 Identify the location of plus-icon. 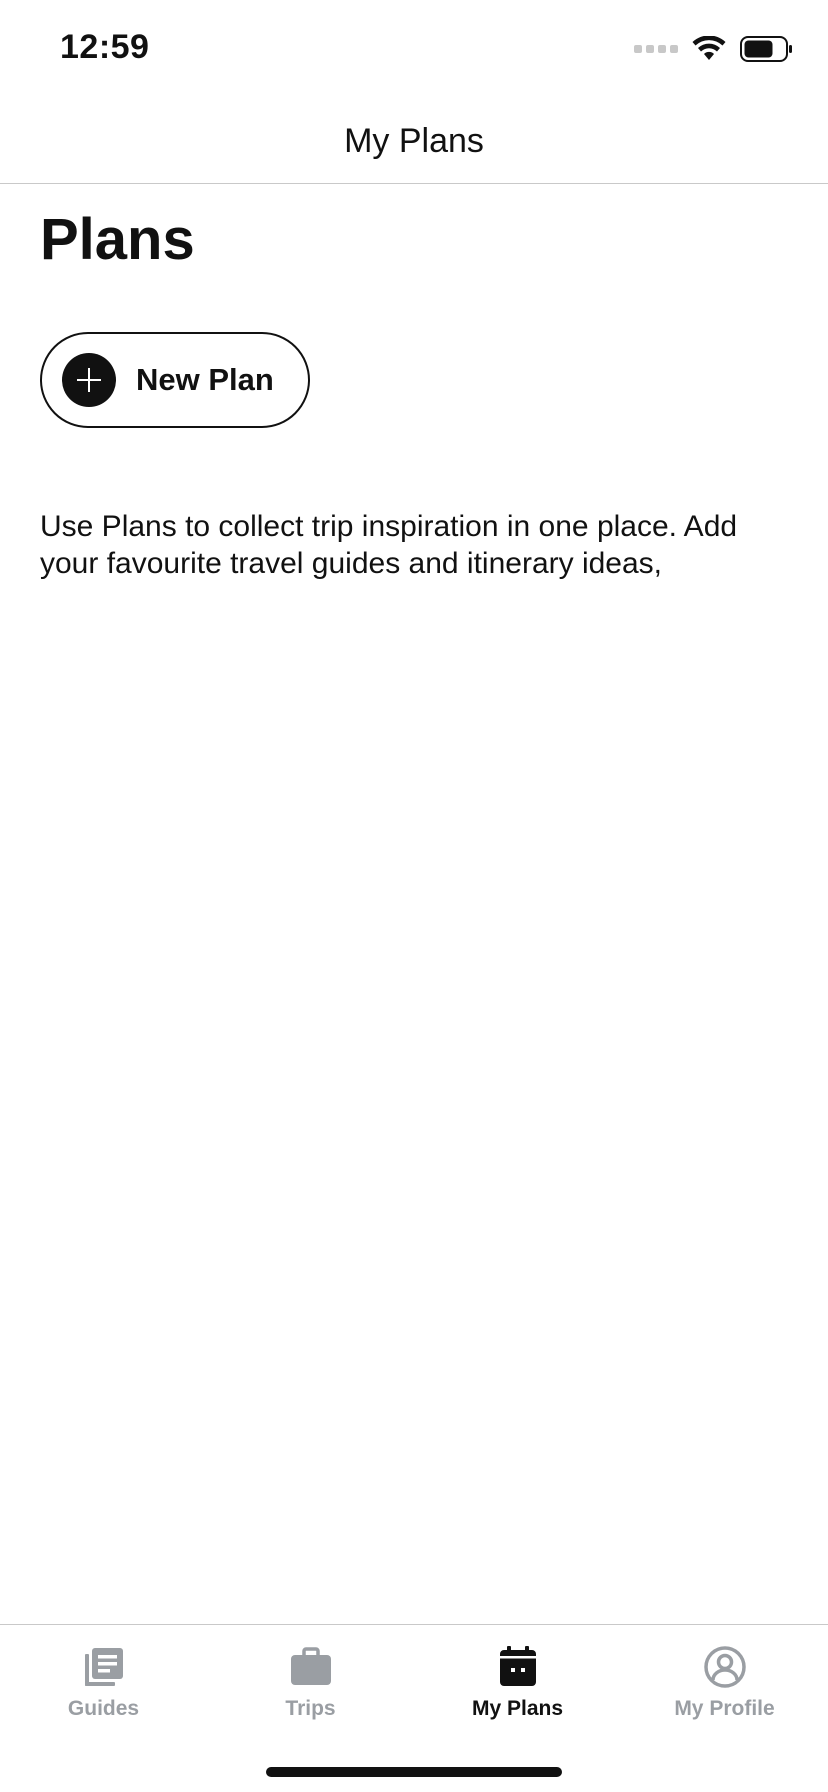
(89, 380).